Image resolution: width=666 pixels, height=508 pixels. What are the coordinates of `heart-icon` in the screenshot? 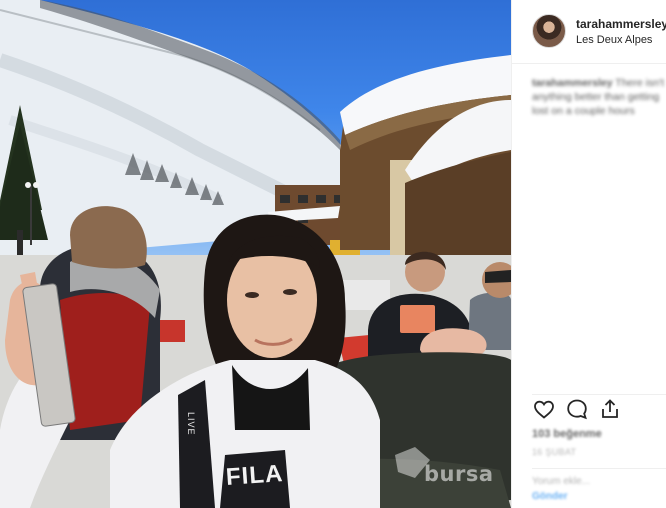 It's located at (544, 409).